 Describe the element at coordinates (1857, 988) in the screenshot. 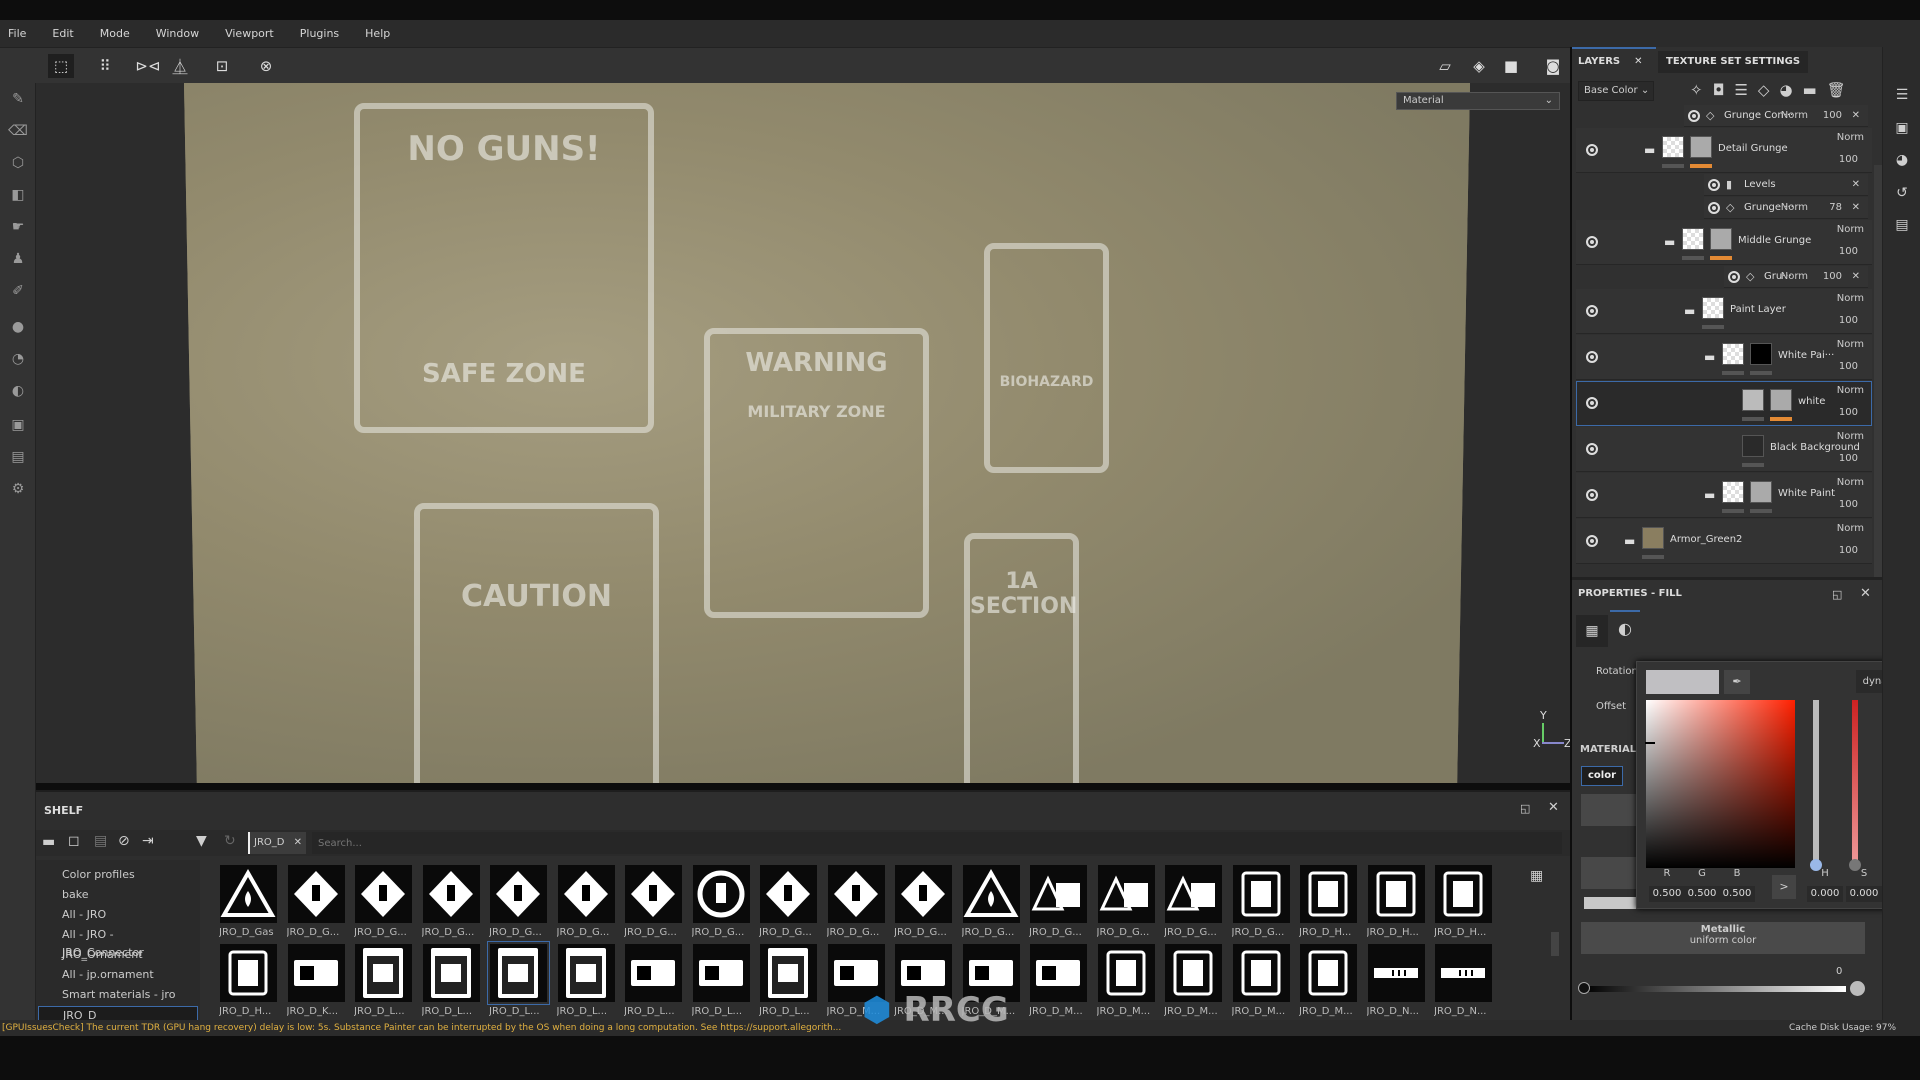

I see `random-icon` at that location.